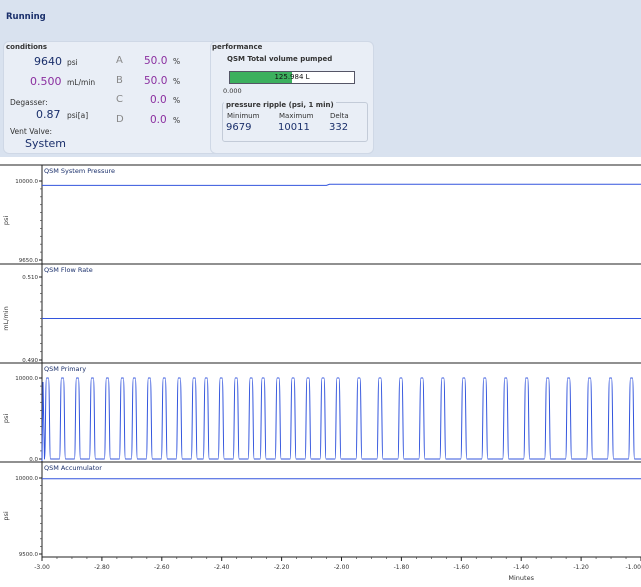 Image resolution: width=641 pixels, height=587 pixels. Describe the element at coordinates (73, 468) in the screenshot. I see `chart-title: QSM Accumulator` at that location.